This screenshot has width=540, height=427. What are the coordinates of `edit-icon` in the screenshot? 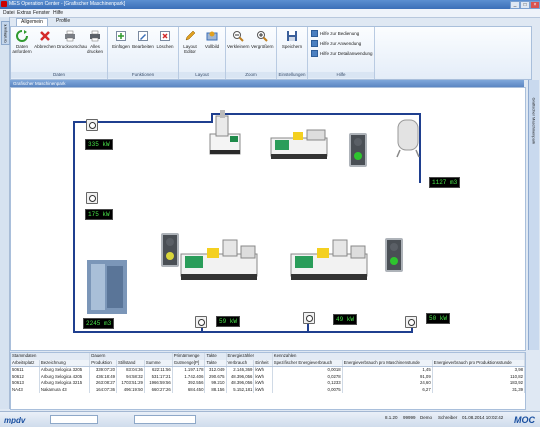 It's located at (143, 36).